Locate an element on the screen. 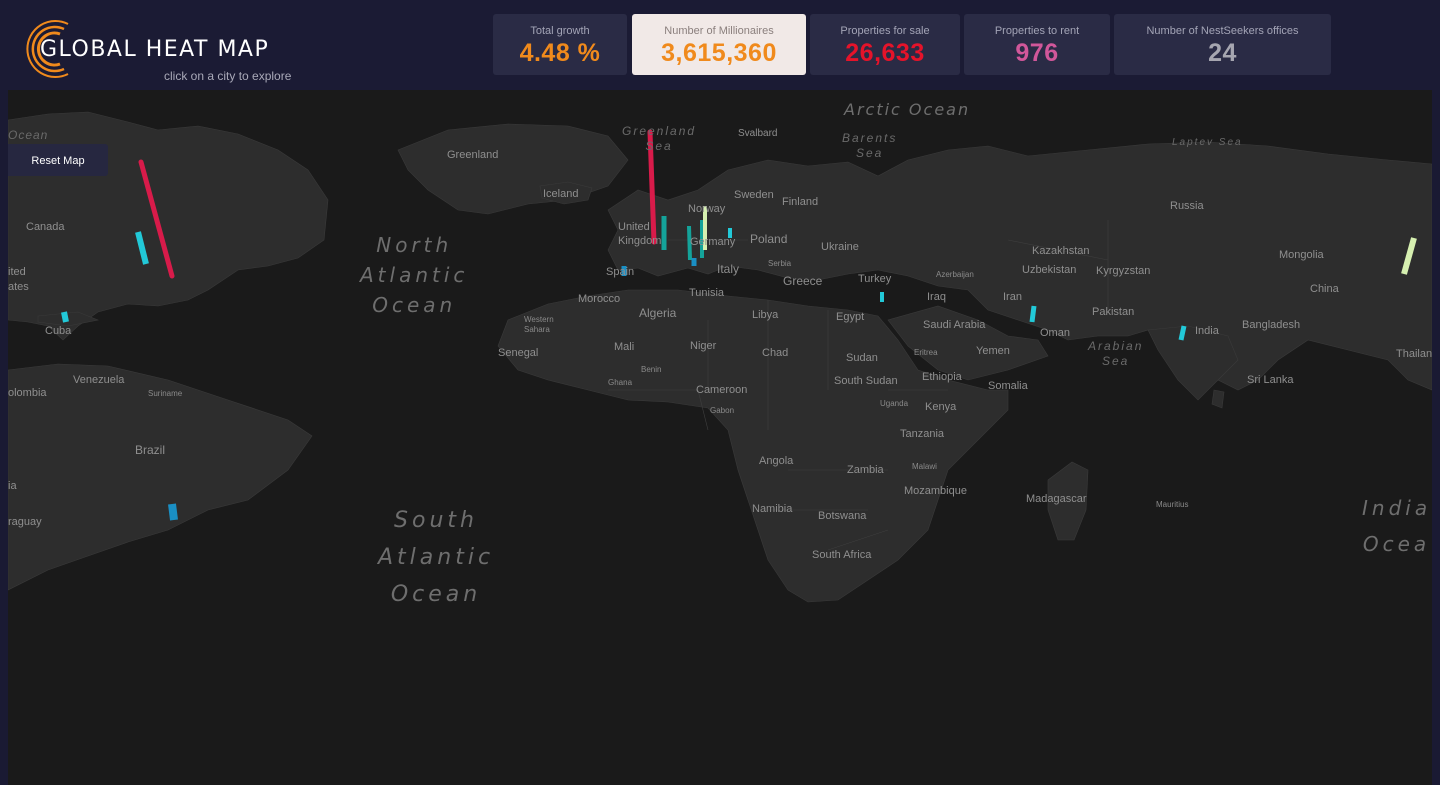 The height and width of the screenshot is (785, 1440). stat-nestseekers-offices: Number of NestSeekers offices 24 is located at coordinates (1222, 44).